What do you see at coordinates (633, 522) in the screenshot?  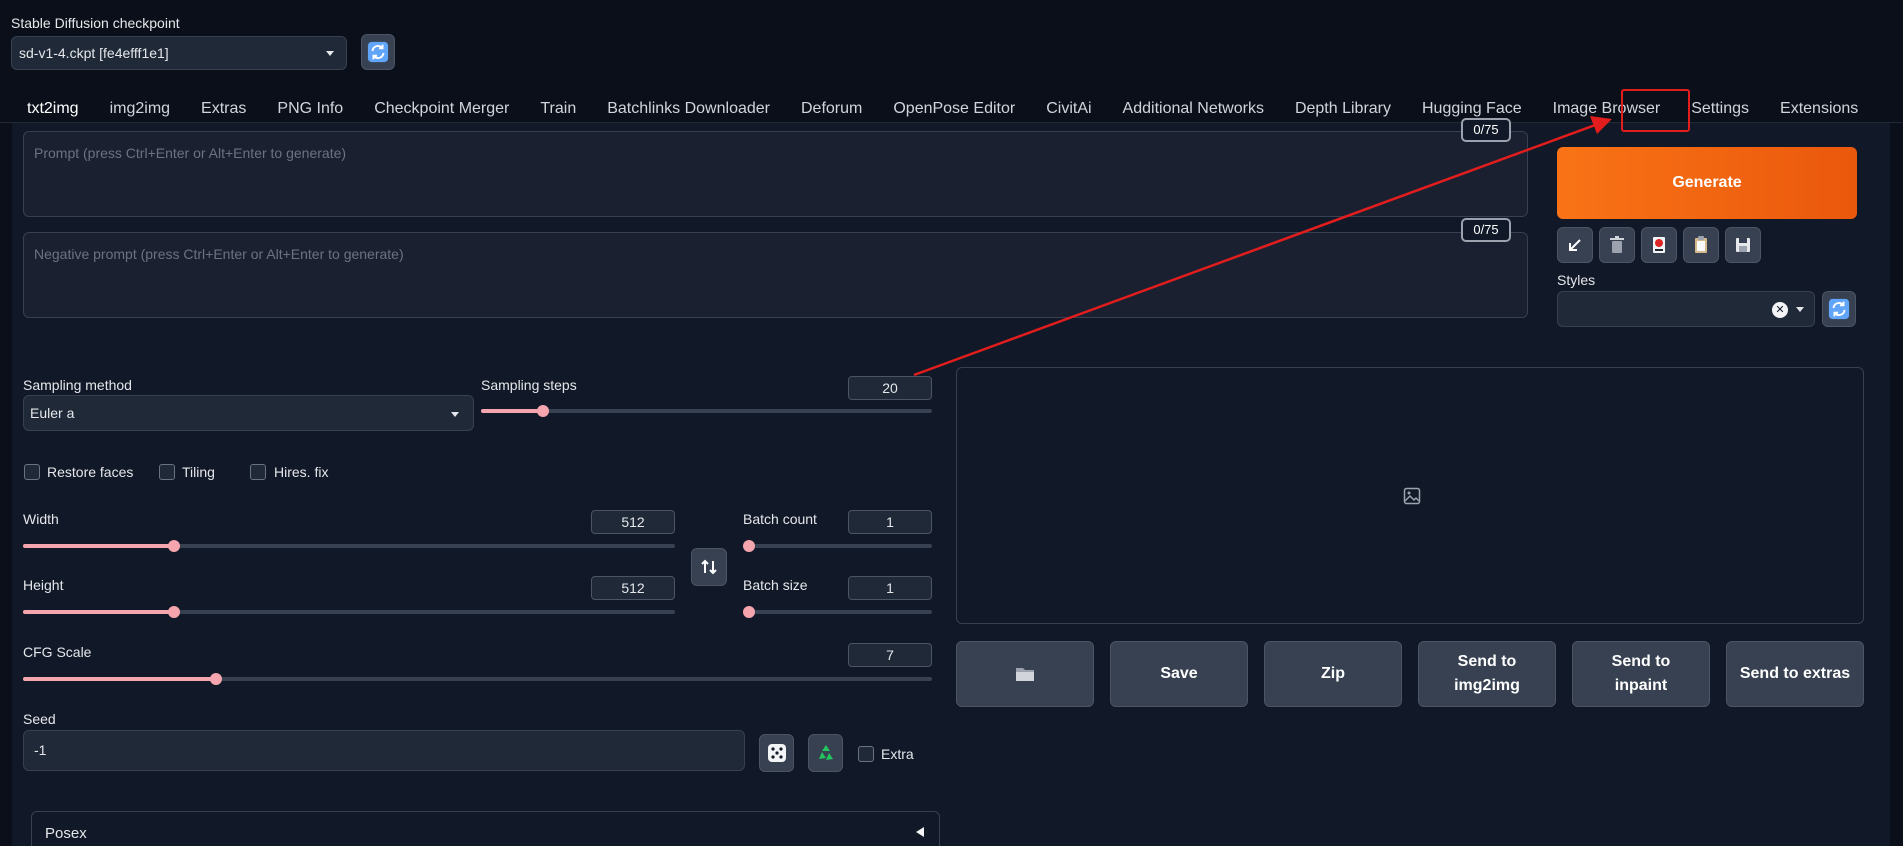 I see `width-input: 512` at bounding box center [633, 522].